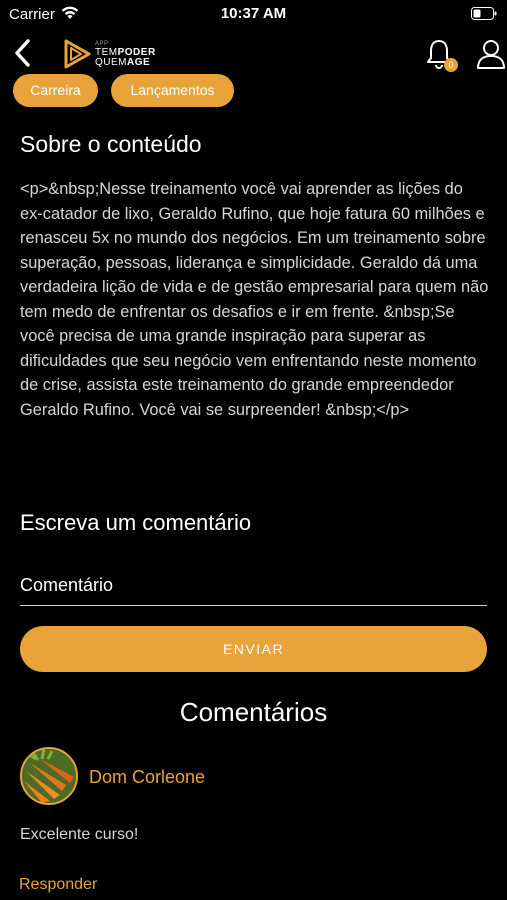  I want to click on avatar, so click(49, 776).